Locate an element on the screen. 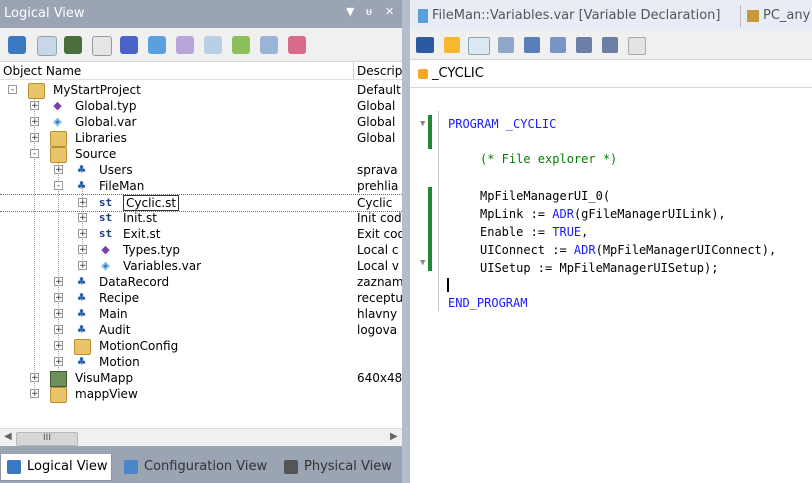 This screenshot has width=812, height=483. add-object-icon is located at coordinates (17, 45).